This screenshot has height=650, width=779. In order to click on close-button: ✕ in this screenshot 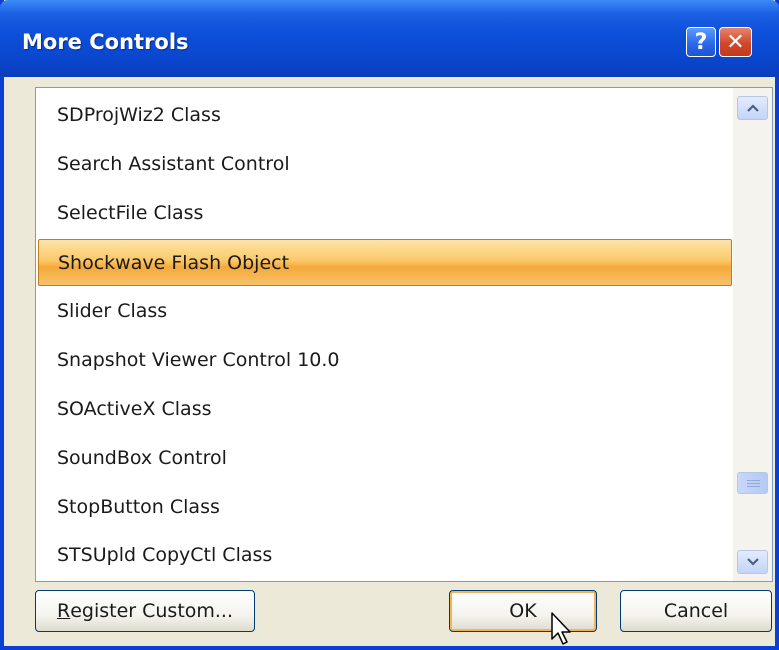, I will do `click(735, 42)`.